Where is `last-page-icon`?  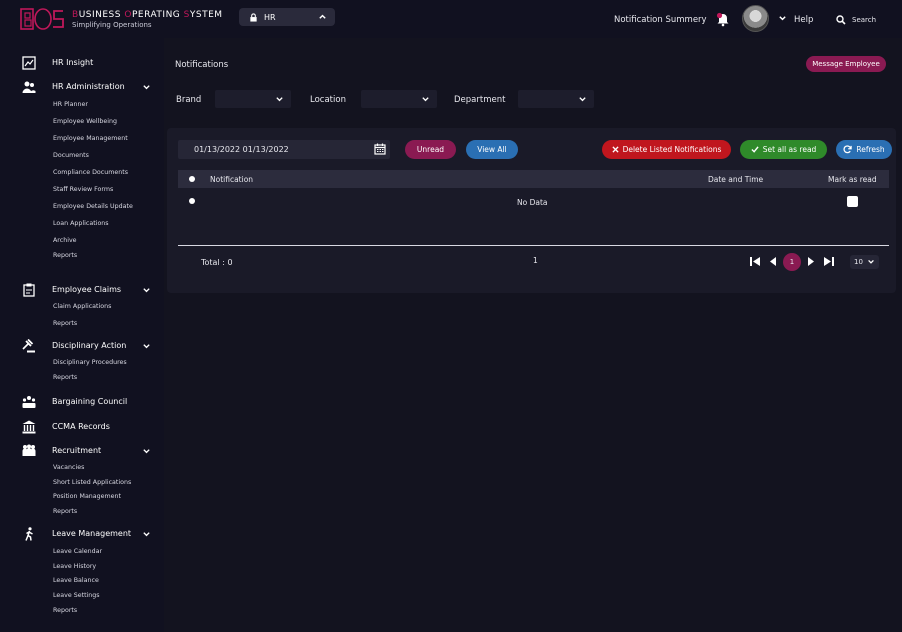 last-page-icon is located at coordinates (829, 261).